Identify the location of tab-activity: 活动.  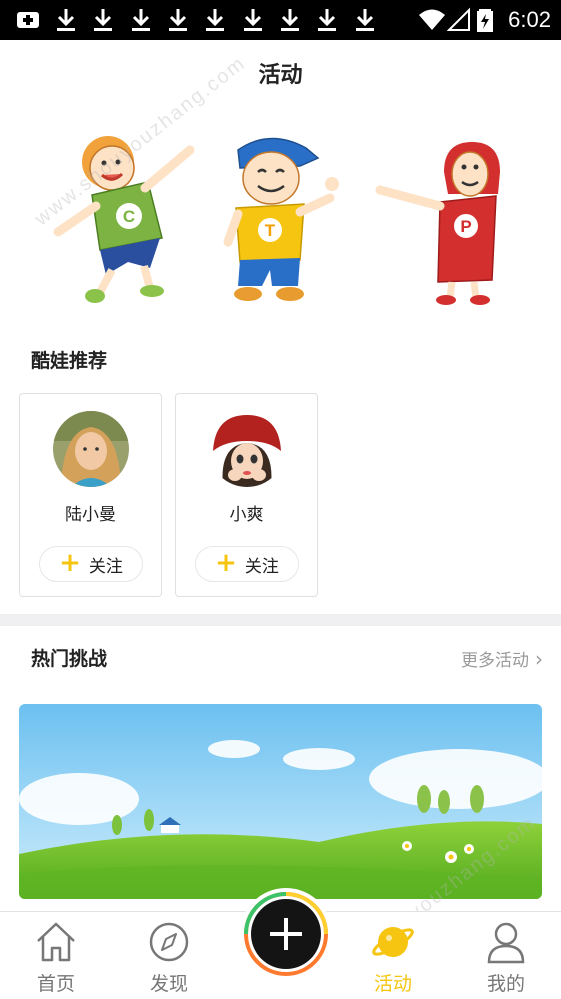
(393, 955).